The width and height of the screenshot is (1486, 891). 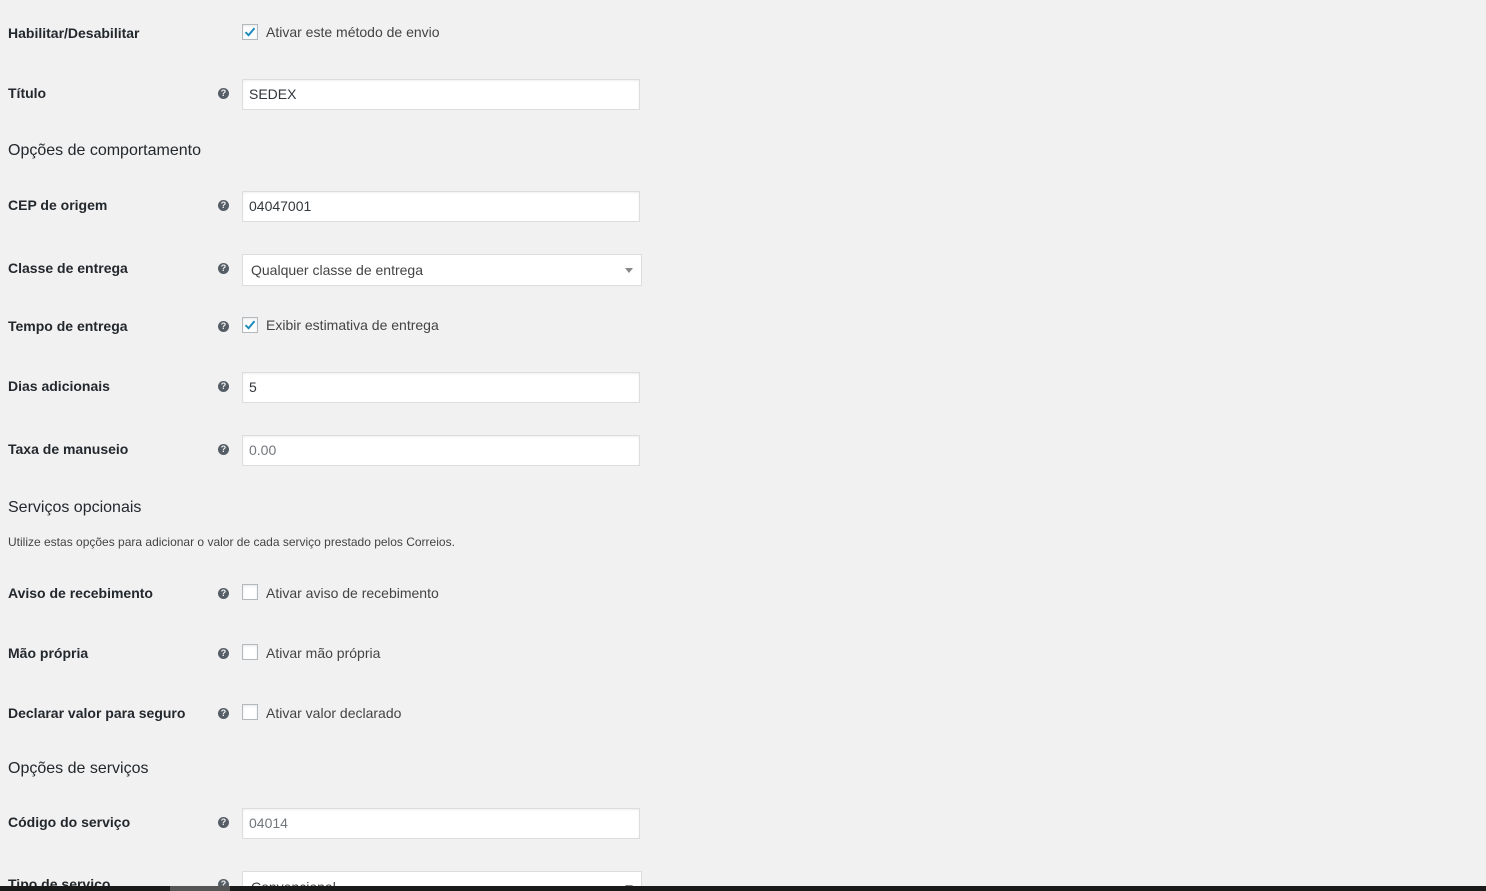 I want to click on title-label: Título, so click(x=27, y=93).